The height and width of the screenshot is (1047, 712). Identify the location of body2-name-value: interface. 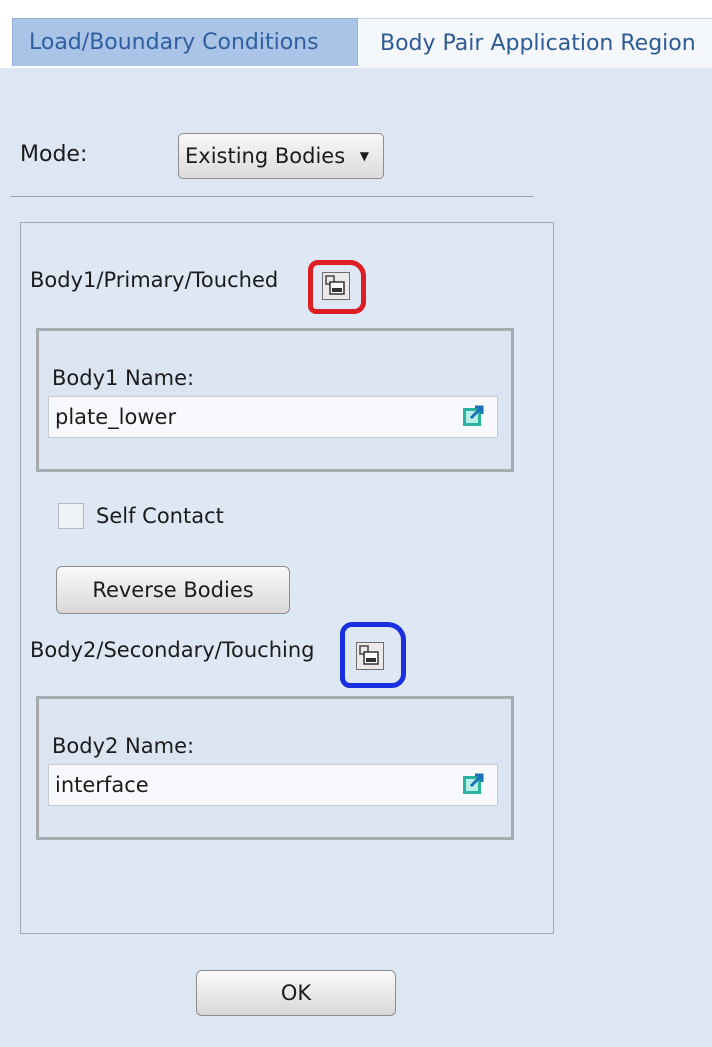
(102, 785).